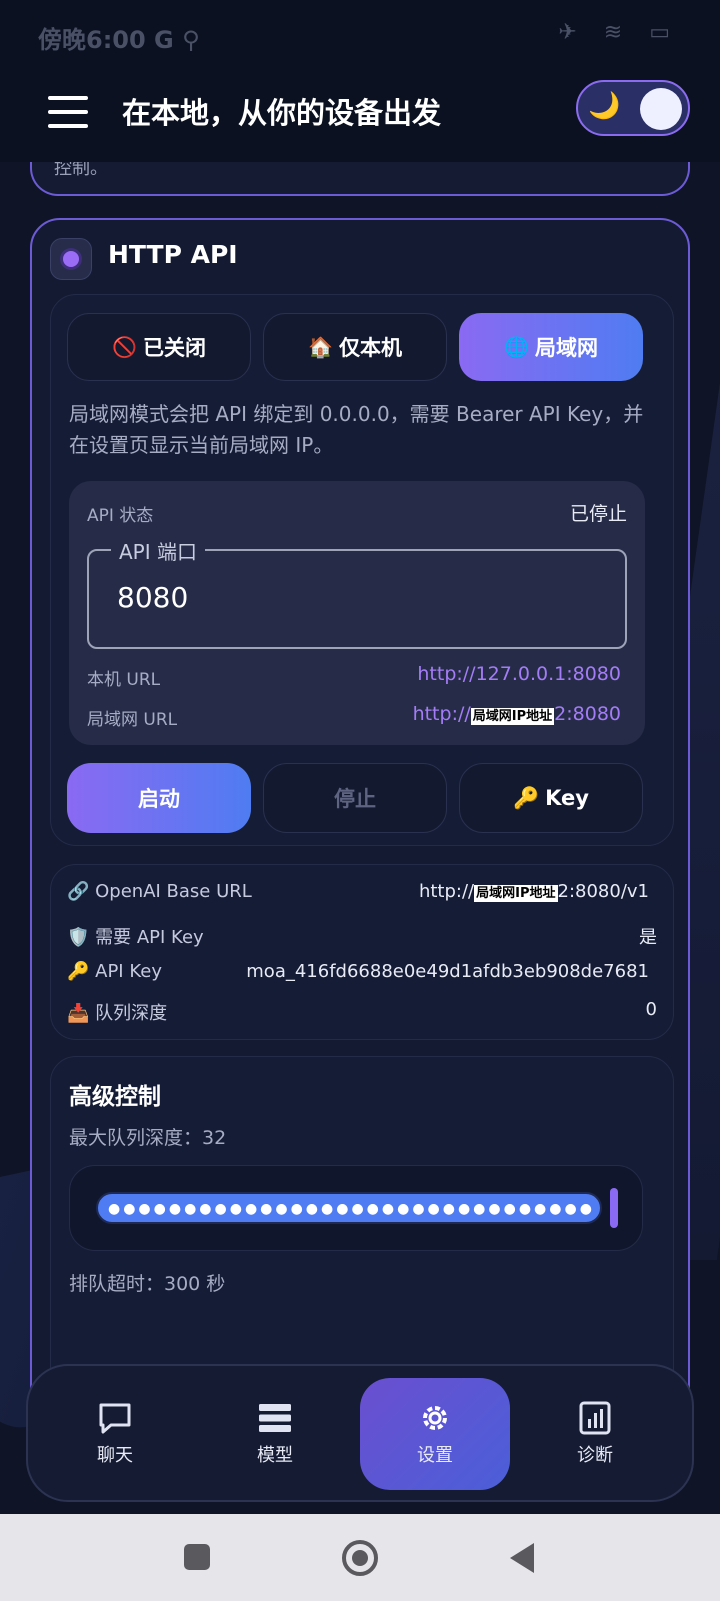  Describe the element at coordinates (435, 1455) in the screenshot. I see `nav-label: 设置` at that location.